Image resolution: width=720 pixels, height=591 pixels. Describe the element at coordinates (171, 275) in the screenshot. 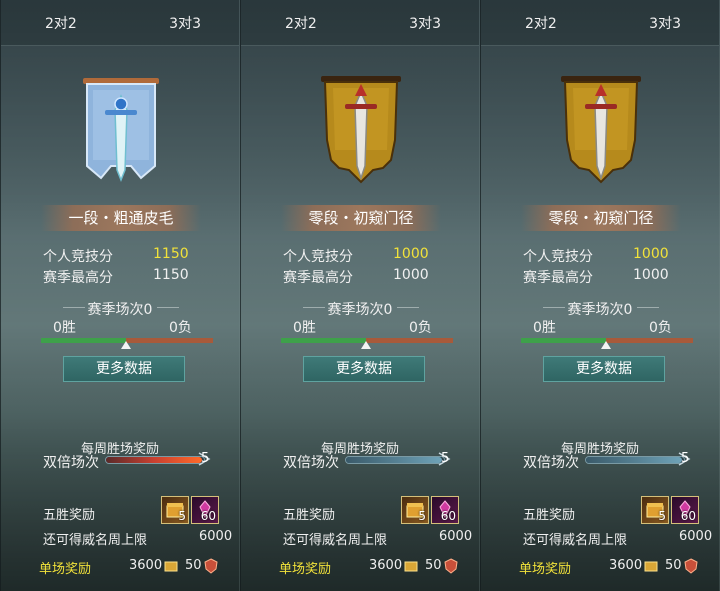

I see `season-high-value: 1150` at that location.